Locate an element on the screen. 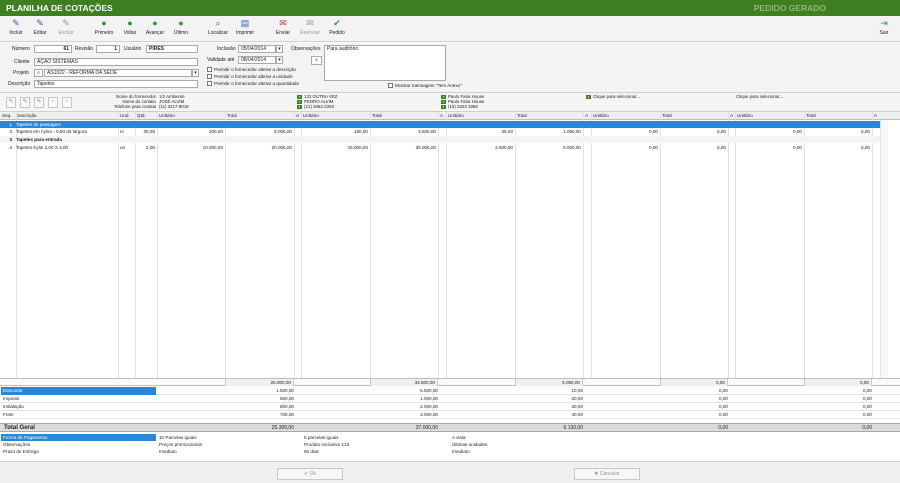 This screenshot has width=900, height=483. cliente-field: AÇÃO SISTEMAS is located at coordinates (116, 62).